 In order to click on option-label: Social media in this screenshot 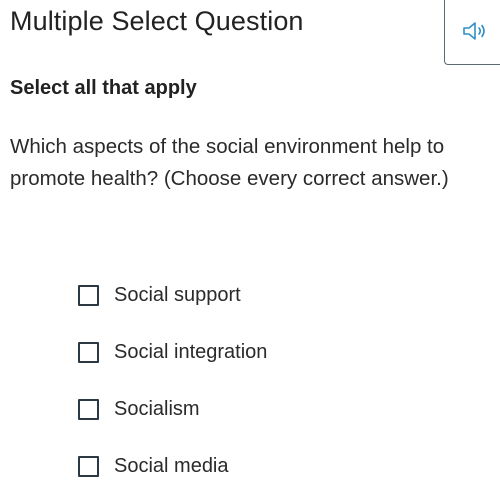, I will do `click(171, 465)`.